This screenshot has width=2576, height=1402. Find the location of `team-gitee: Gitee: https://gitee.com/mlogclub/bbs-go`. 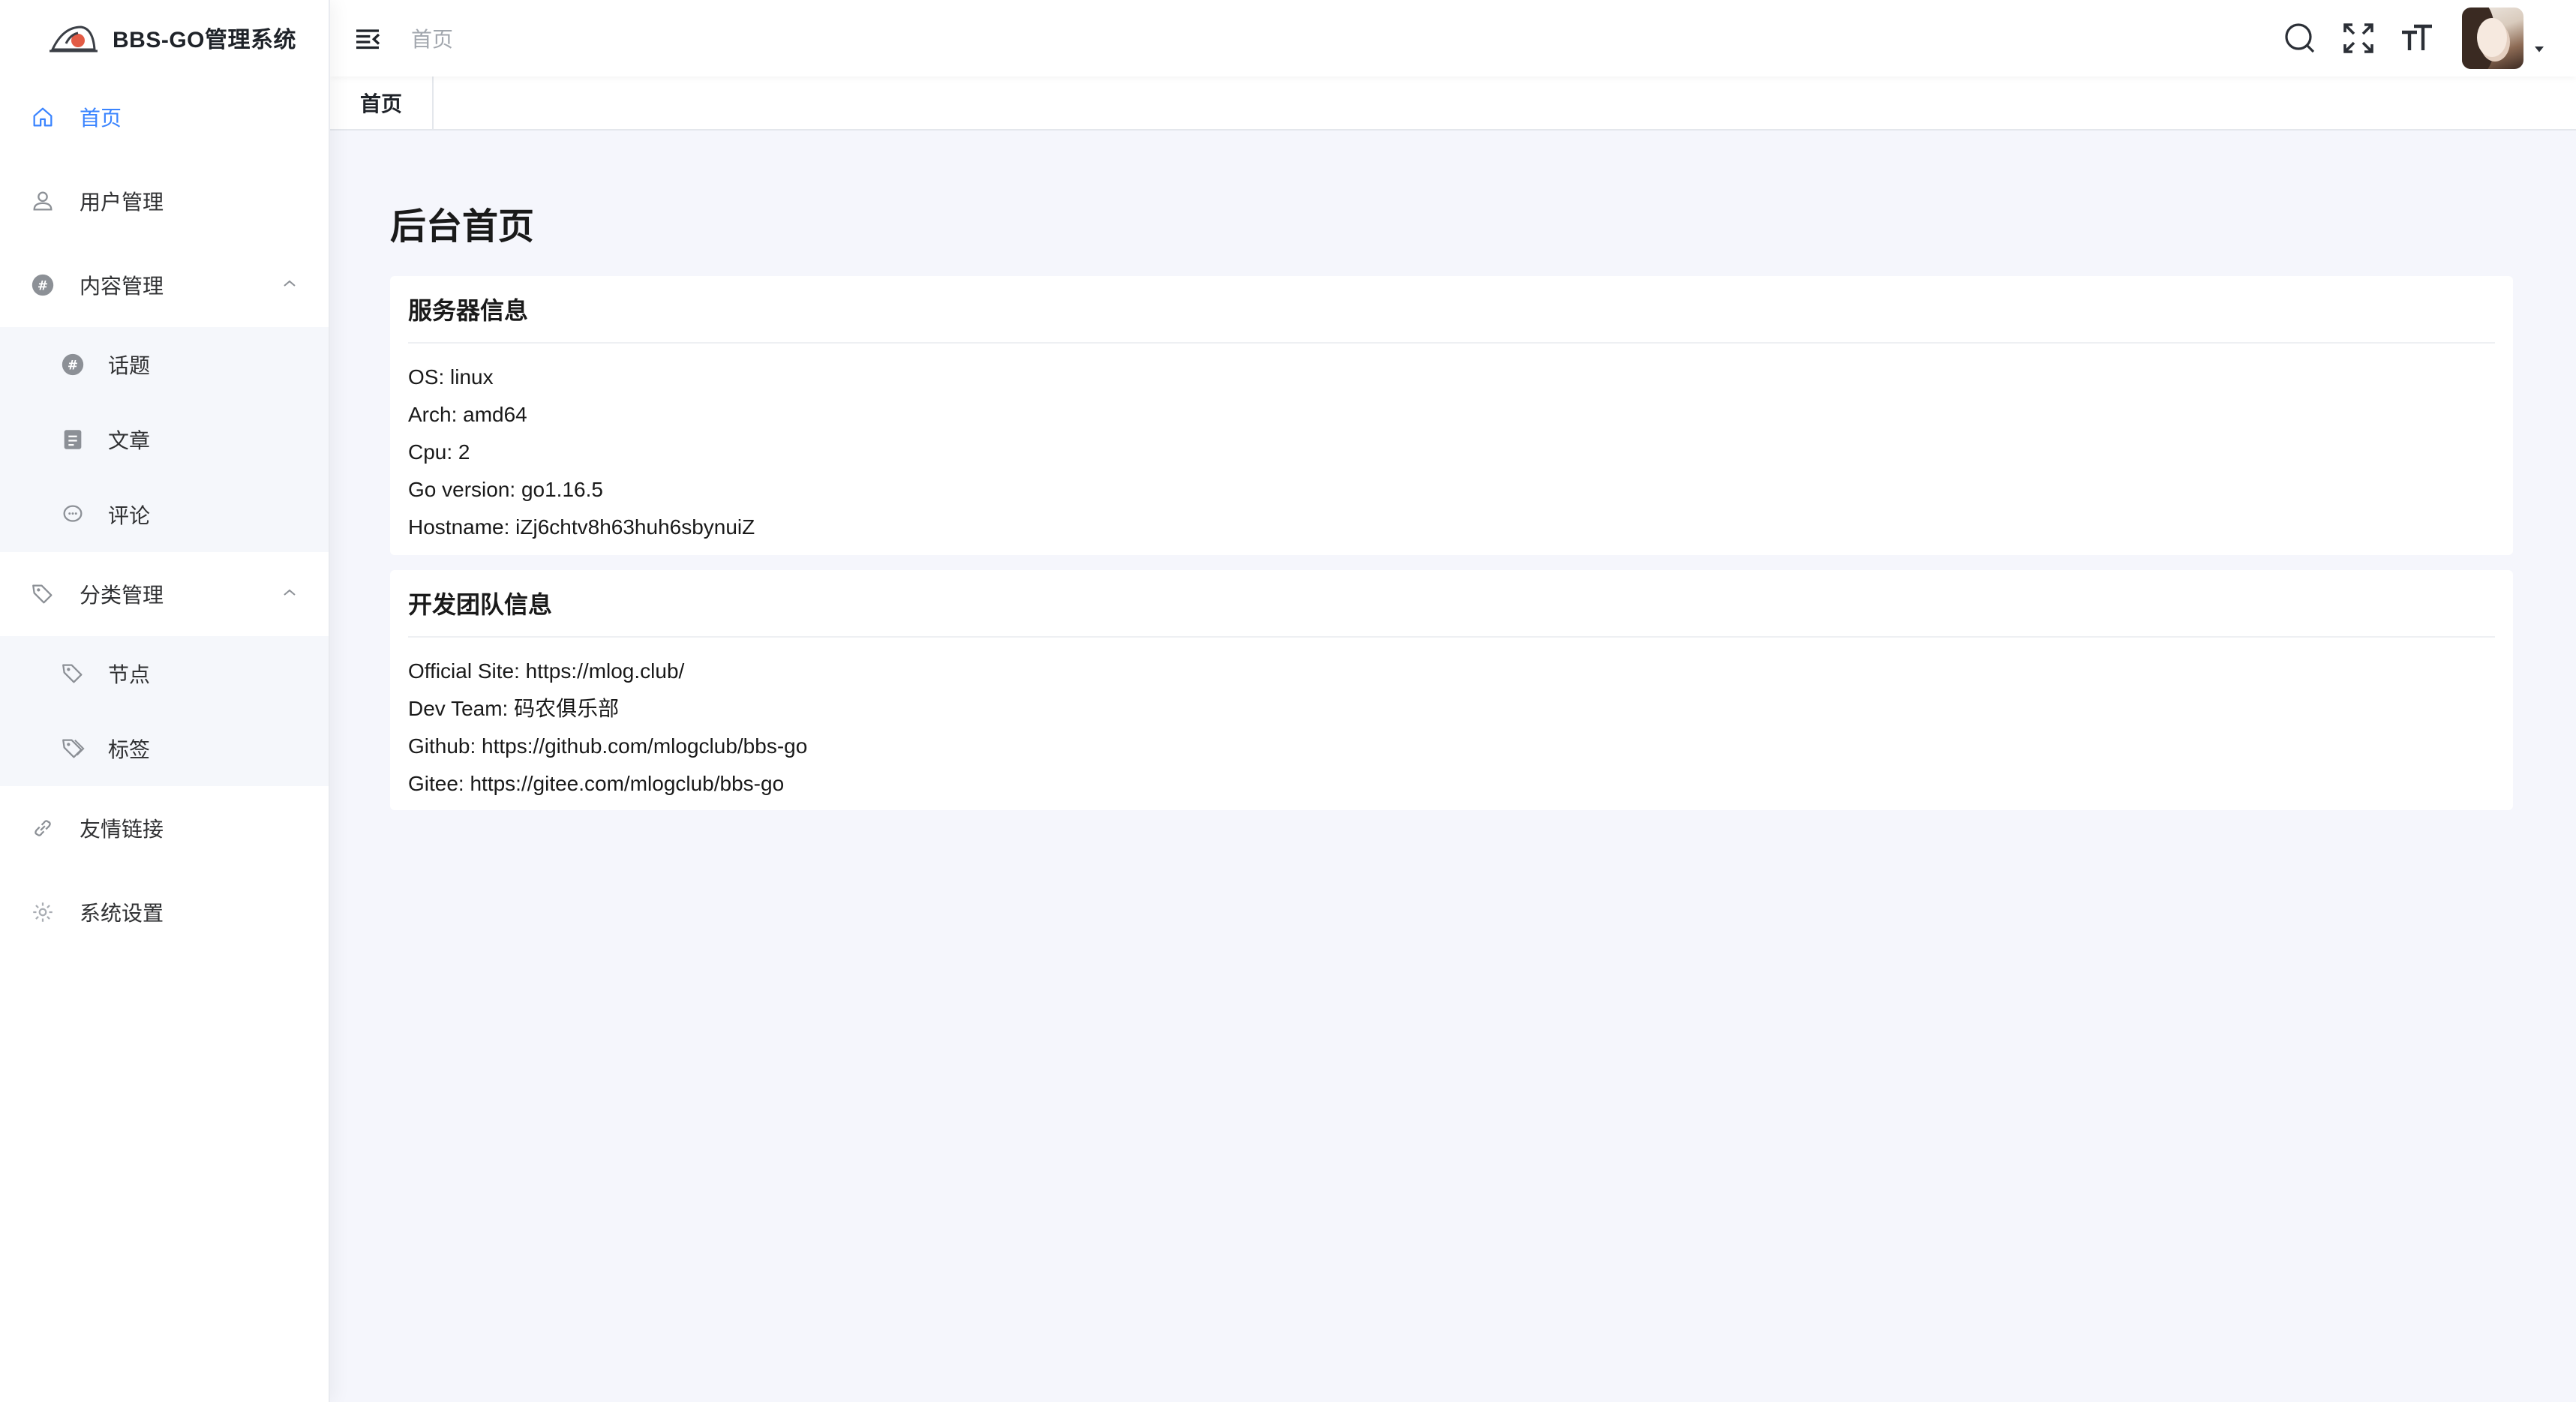

team-gitee: Gitee: https://gitee.com/mlogclub/bbs-go is located at coordinates (596, 783).